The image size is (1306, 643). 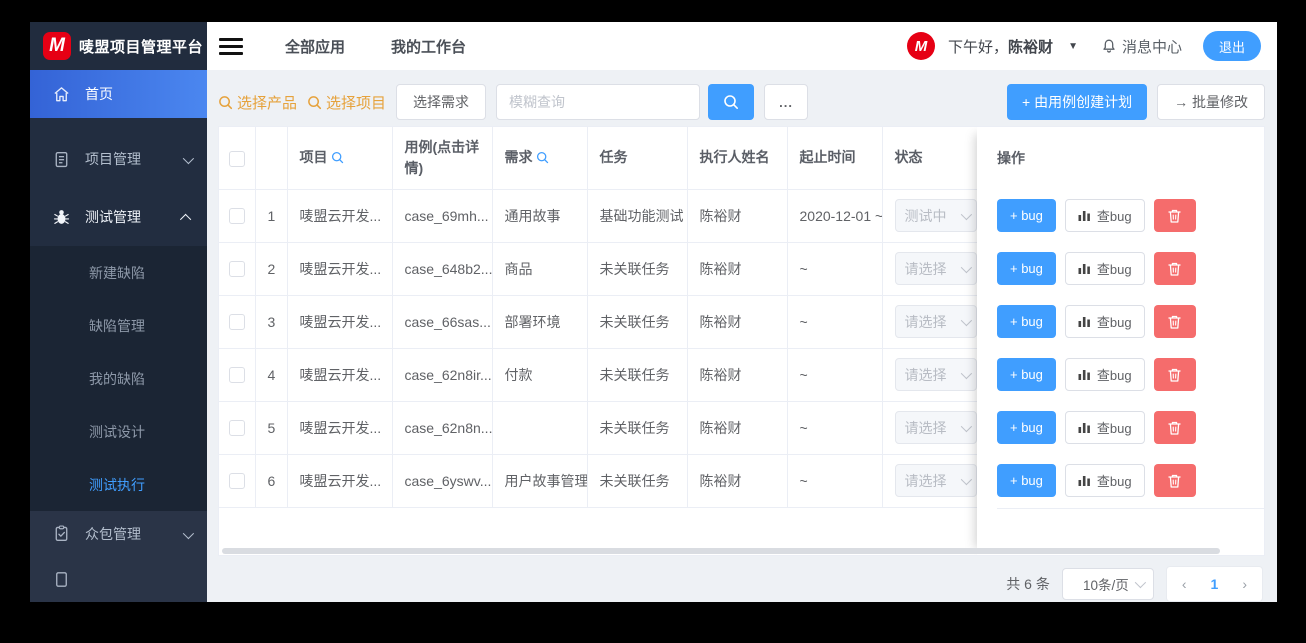 What do you see at coordinates (118, 431) in the screenshot?
I see `sidebar-item-test-design: 测试设计` at bounding box center [118, 431].